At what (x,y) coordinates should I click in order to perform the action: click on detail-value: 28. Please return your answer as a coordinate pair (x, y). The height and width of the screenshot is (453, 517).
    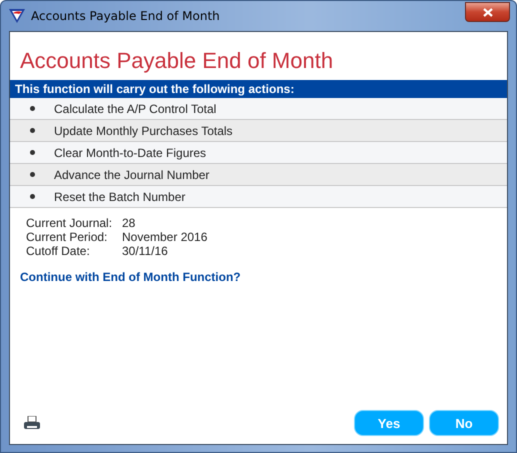
    Looking at the image, I should click on (129, 223).